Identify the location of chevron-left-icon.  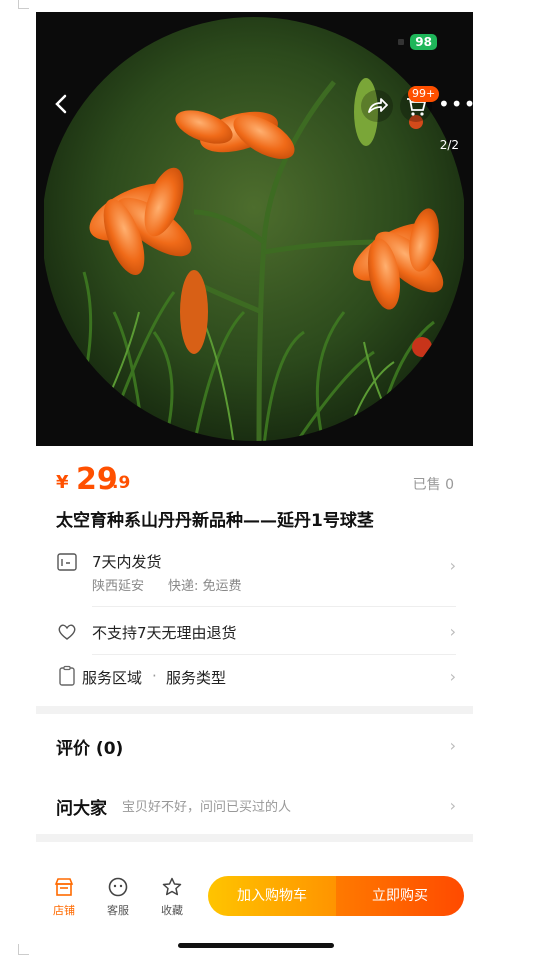
(61, 104).